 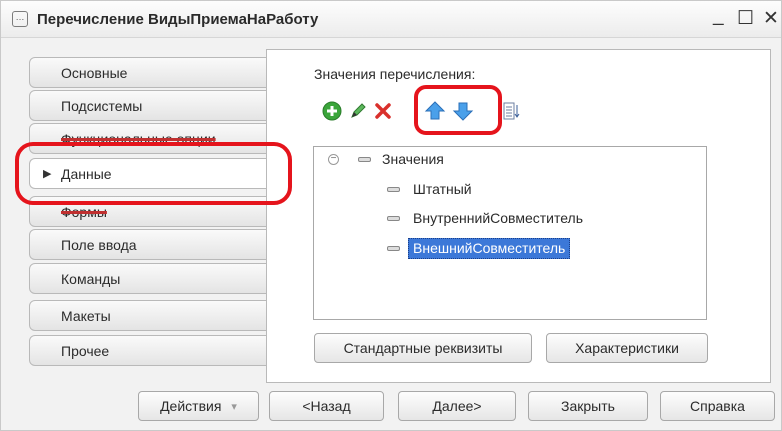 I want to click on title-bar: … Перечисление ВидыПриемаНаРаботу _ ☐ ✕, so click(x=391, y=19).